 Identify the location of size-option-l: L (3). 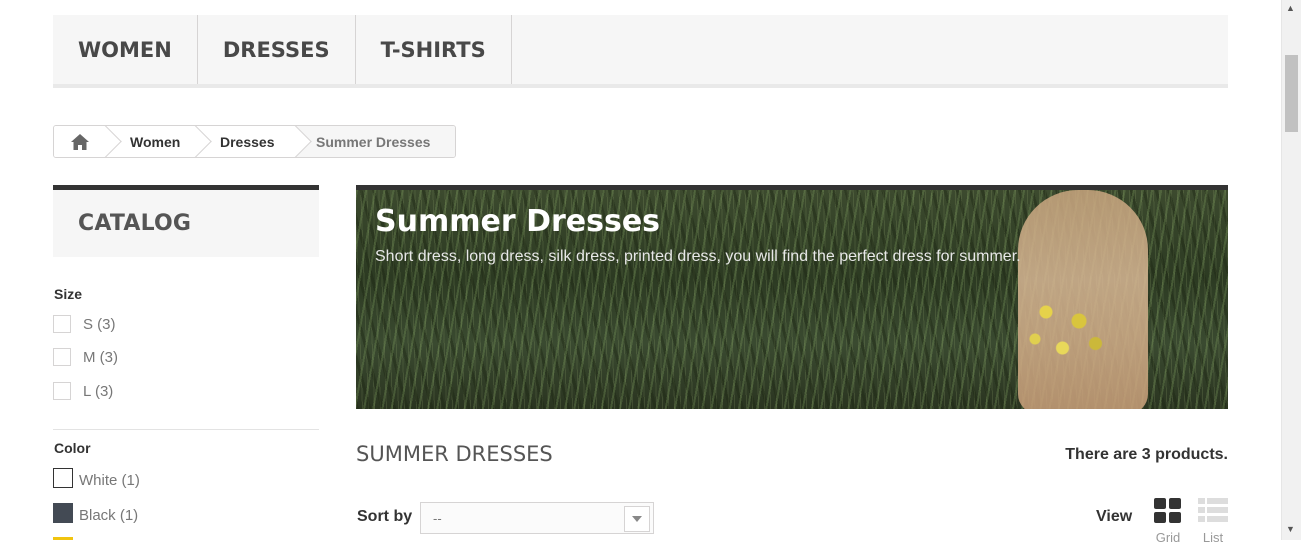
(83, 391).